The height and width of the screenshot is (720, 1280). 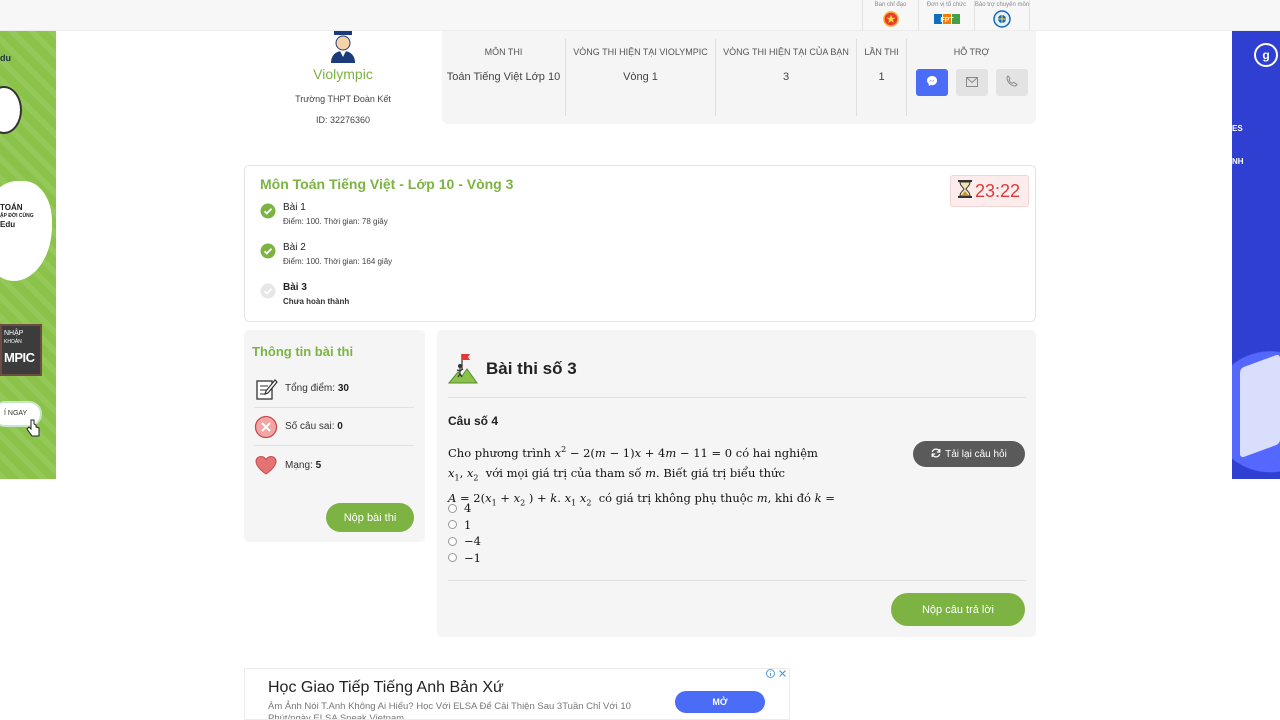 What do you see at coordinates (881, 52) in the screenshot?
I see `col-header: LẦN THI` at bounding box center [881, 52].